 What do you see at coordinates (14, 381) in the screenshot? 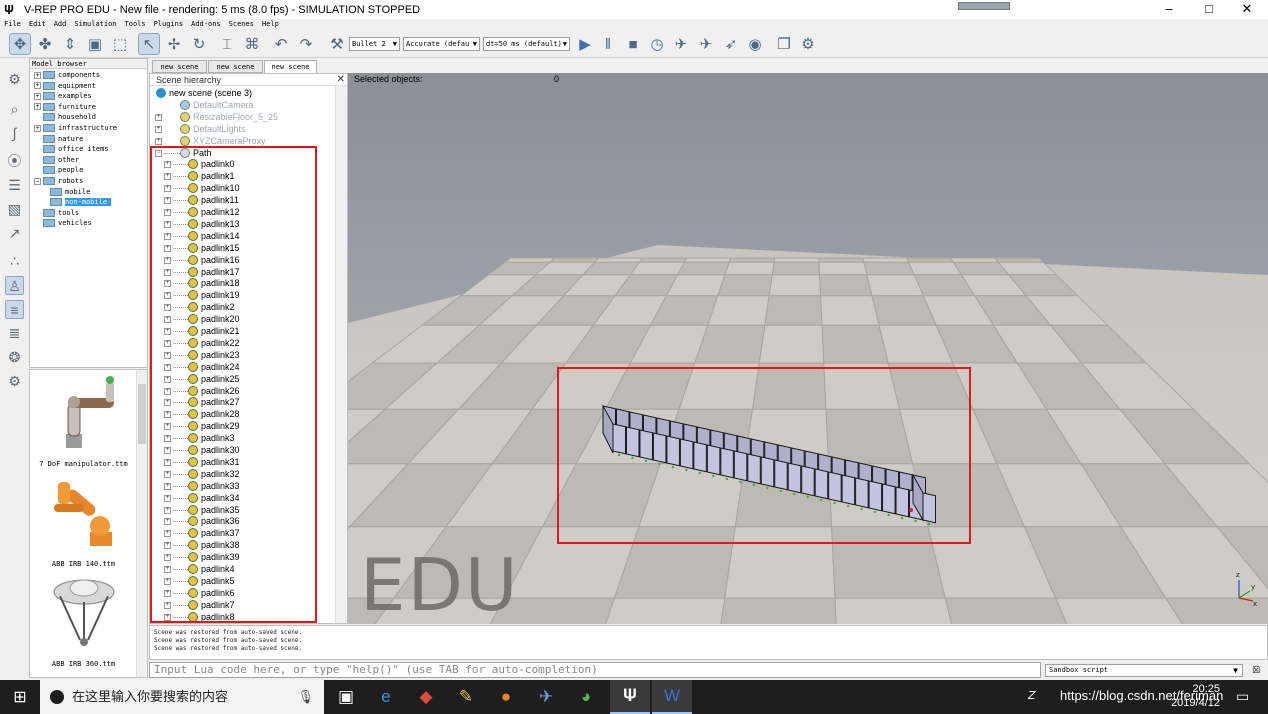
I see `user-settings-icon: ⚙` at bounding box center [14, 381].